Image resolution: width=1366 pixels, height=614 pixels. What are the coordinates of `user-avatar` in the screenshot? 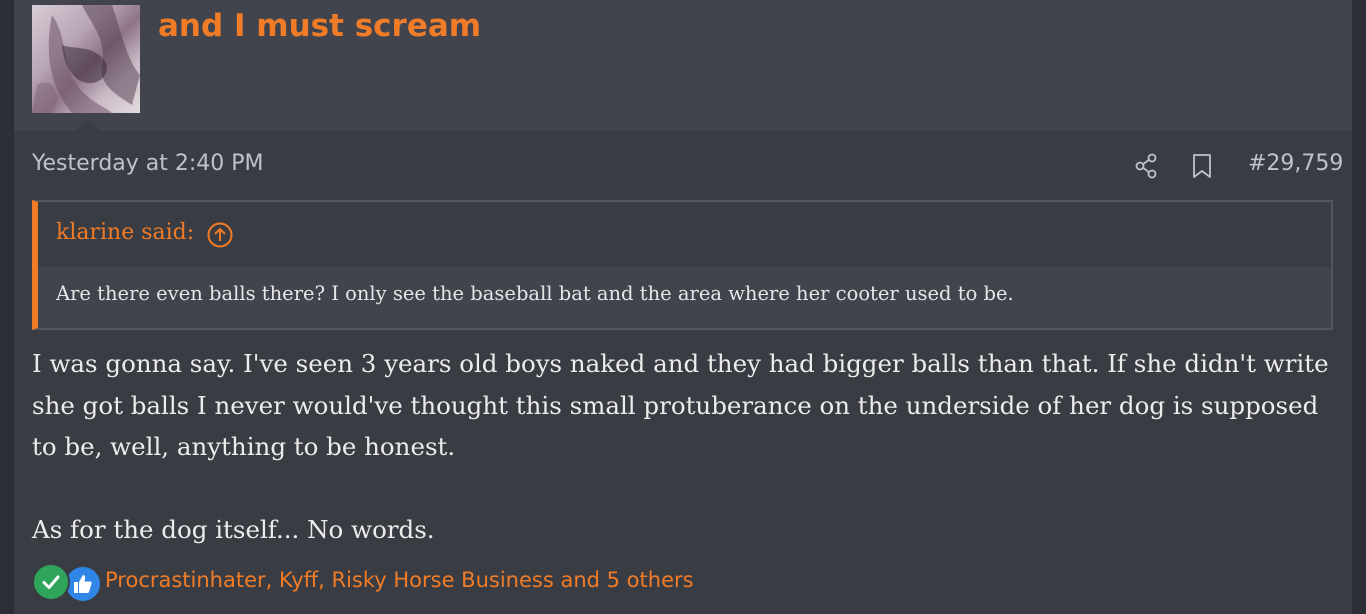 It's located at (86, 59).